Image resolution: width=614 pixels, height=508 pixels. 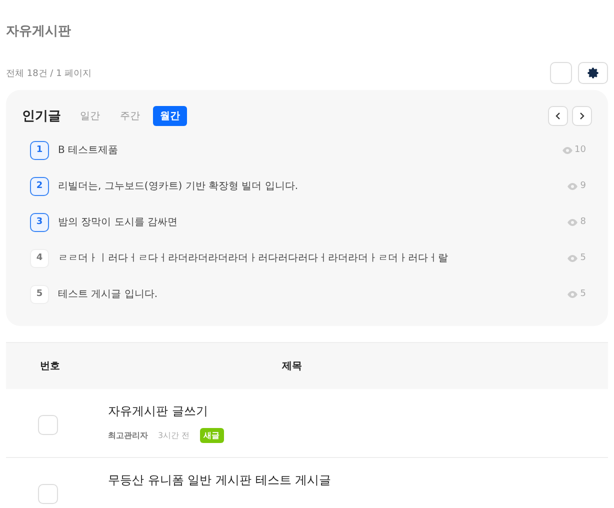 I want to click on post-title-link: 테스트 게시글 입니다., so click(x=313, y=294).